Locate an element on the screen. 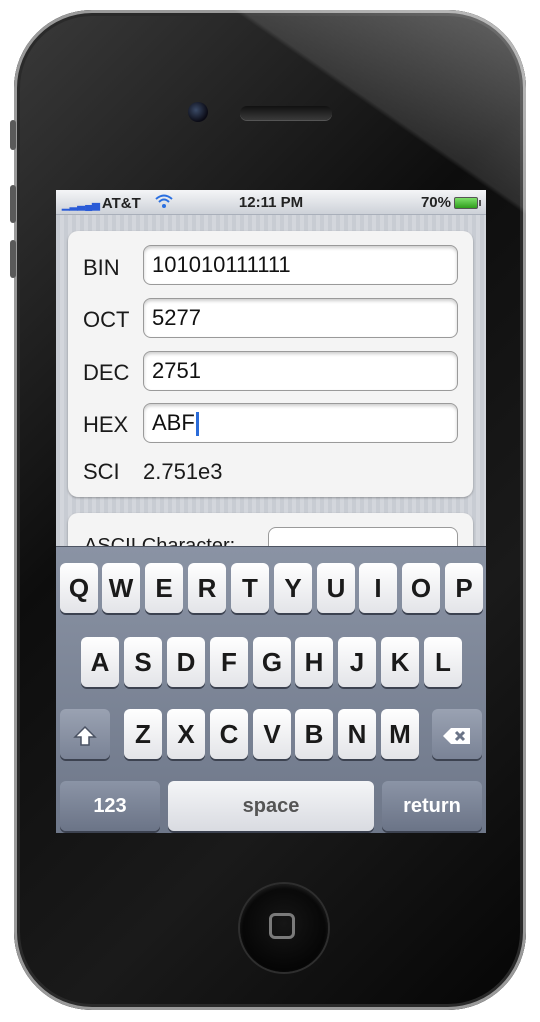 Image resolution: width=540 pixels, height=1022 pixels. key-w: W is located at coordinates (121, 588).